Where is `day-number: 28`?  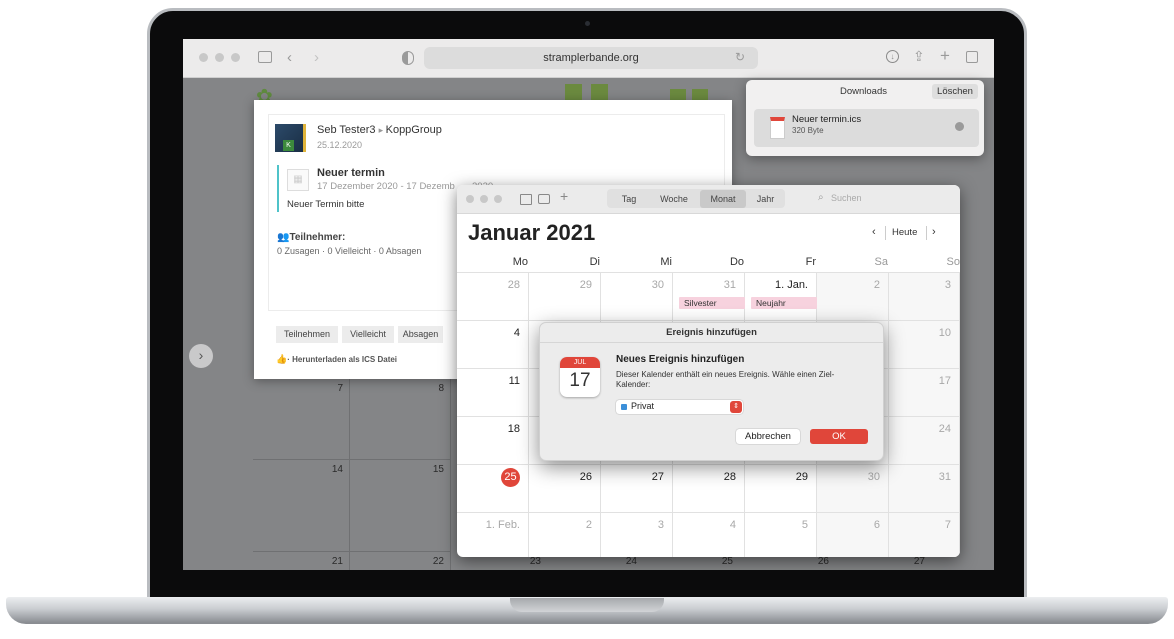 day-number: 28 is located at coordinates (729, 477).